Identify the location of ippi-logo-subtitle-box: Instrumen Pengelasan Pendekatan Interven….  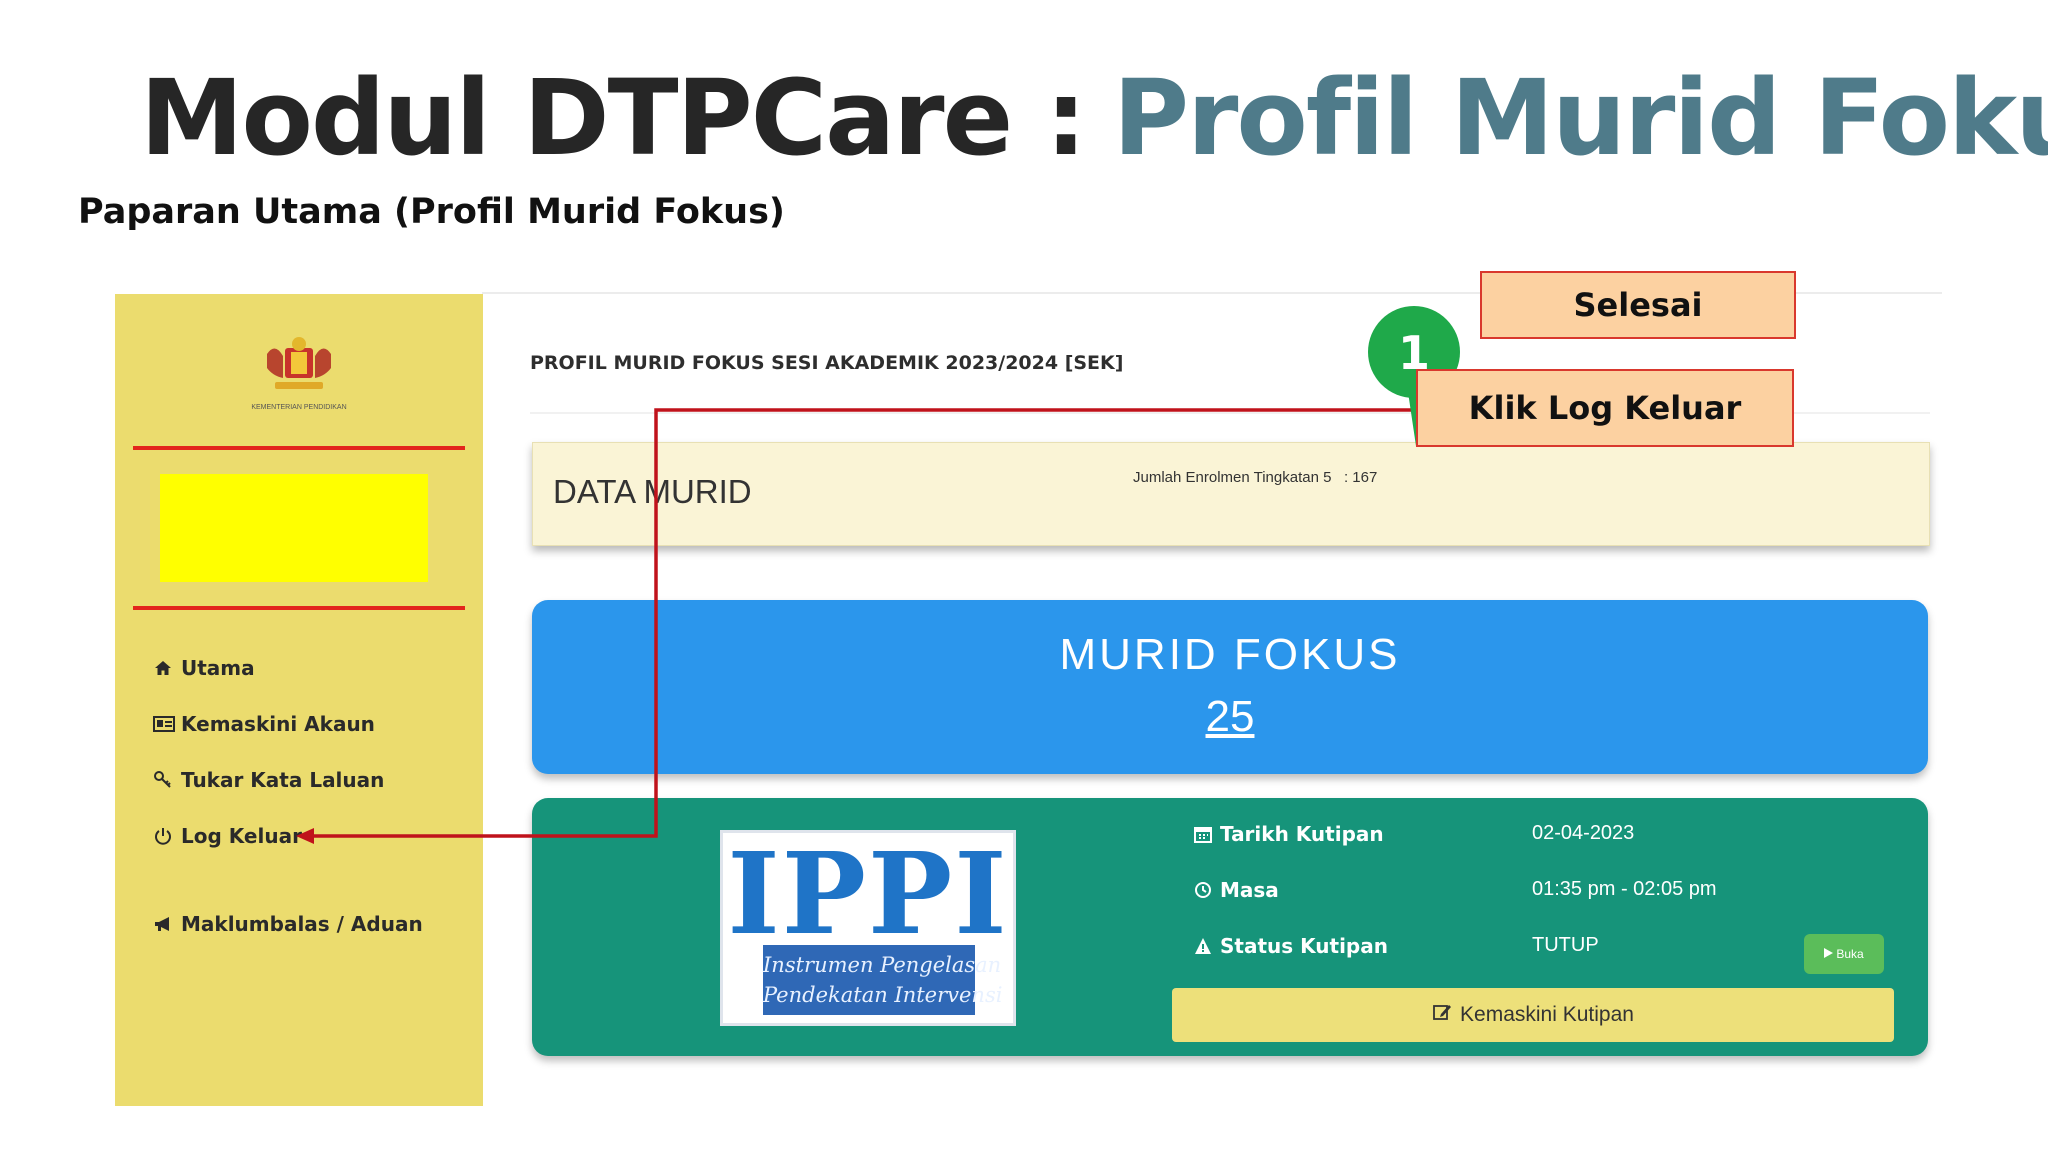
(883, 980).